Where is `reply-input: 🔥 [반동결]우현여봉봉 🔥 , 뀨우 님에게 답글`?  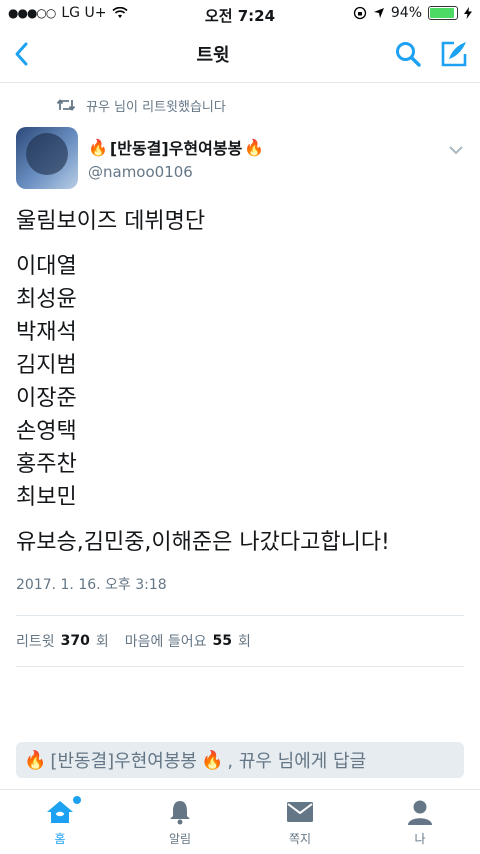
reply-input: 🔥 [반동결]우현여봉봉 🔥 , 뀨우 님에게 답글 is located at coordinates (240, 760).